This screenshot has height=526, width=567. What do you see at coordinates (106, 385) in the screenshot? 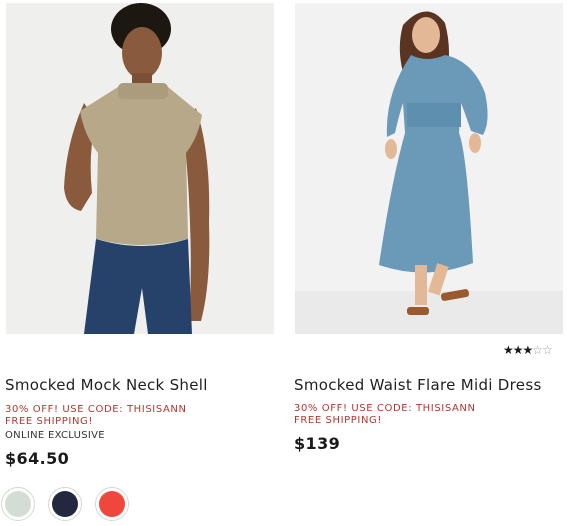
I see `product-title: Smocked Mock Neck Shell` at bounding box center [106, 385].